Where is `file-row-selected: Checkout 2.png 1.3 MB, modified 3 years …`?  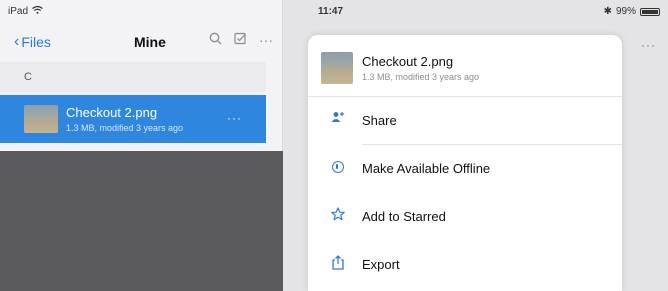 file-row-selected: Checkout 2.png 1.3 MB, modified 3 years … is located at coordinates (133, 119).